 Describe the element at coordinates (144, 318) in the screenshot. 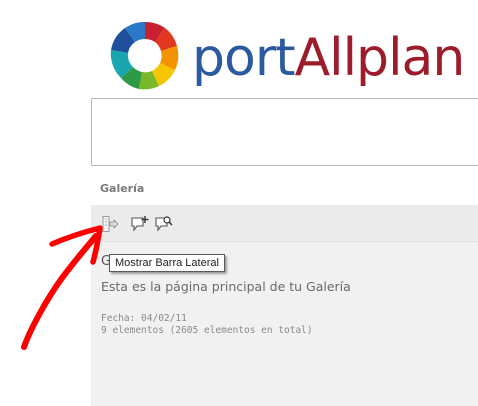

I see `gallery-date: Fecha: 04/02/11` at that location.